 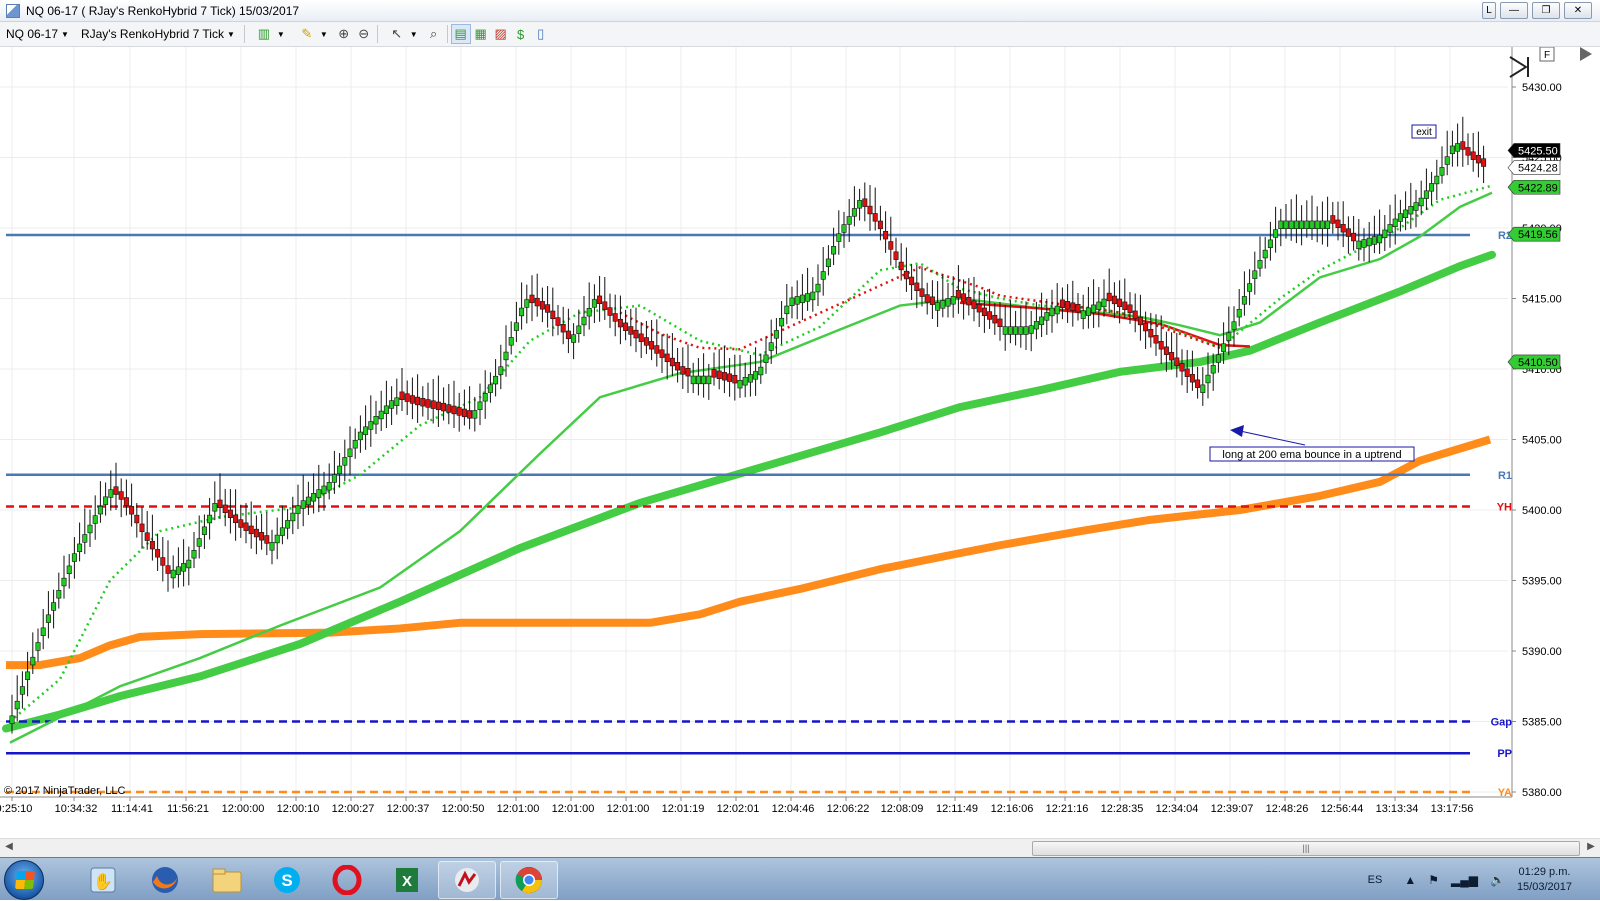 I want to click on signal-icon: ▂▄▆, so click(x=1464, y=880).